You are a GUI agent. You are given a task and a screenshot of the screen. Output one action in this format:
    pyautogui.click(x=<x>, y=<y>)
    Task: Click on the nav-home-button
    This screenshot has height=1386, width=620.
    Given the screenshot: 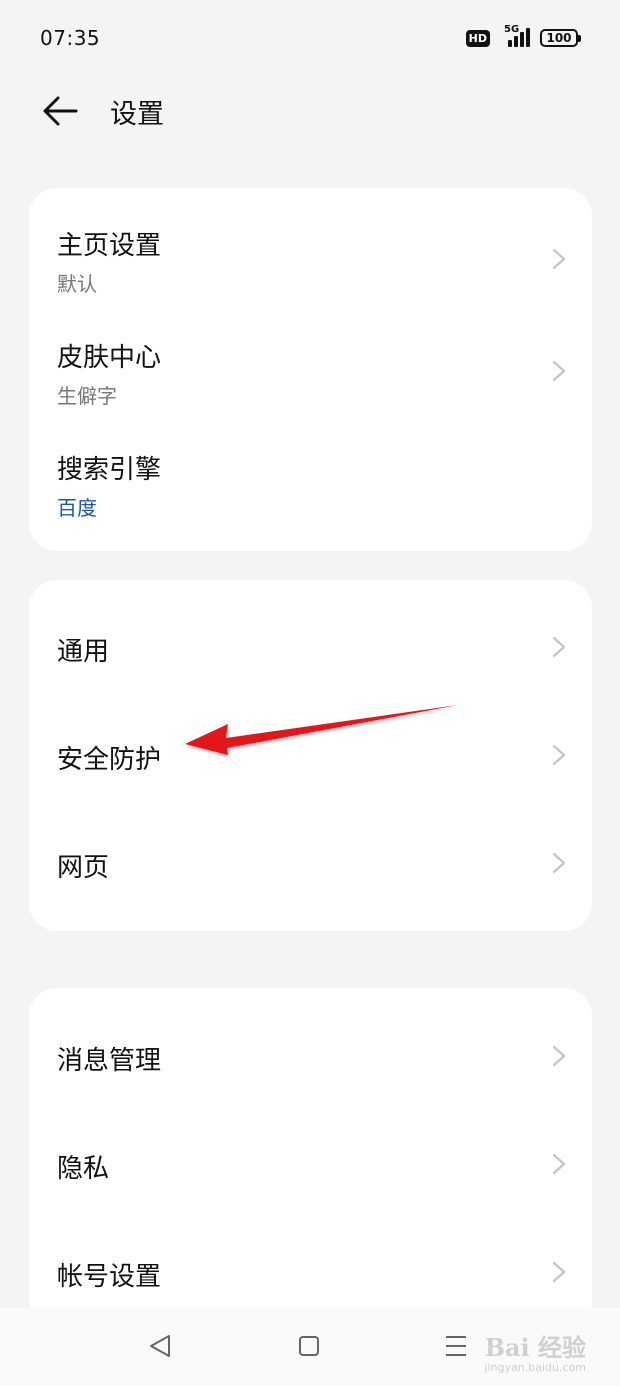 What is the action you would take?
    pyautogui.click(x=309, y=1346)
    